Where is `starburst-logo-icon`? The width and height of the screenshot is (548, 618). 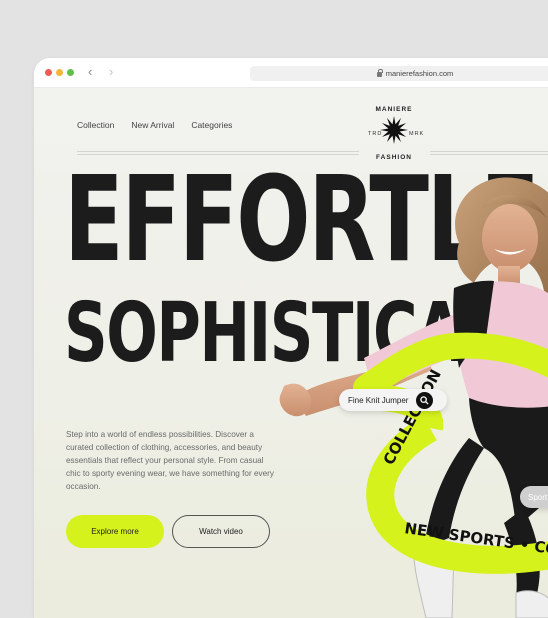 starburst-logo-icon is located at coordinates (394, 130).